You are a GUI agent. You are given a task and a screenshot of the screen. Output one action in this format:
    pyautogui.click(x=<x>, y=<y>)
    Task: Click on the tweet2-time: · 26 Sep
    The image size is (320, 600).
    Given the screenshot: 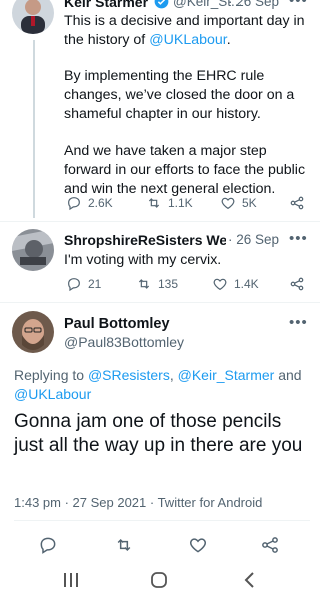 What is the action you would take?
    pyautogui.click(x=253, y=239)
    